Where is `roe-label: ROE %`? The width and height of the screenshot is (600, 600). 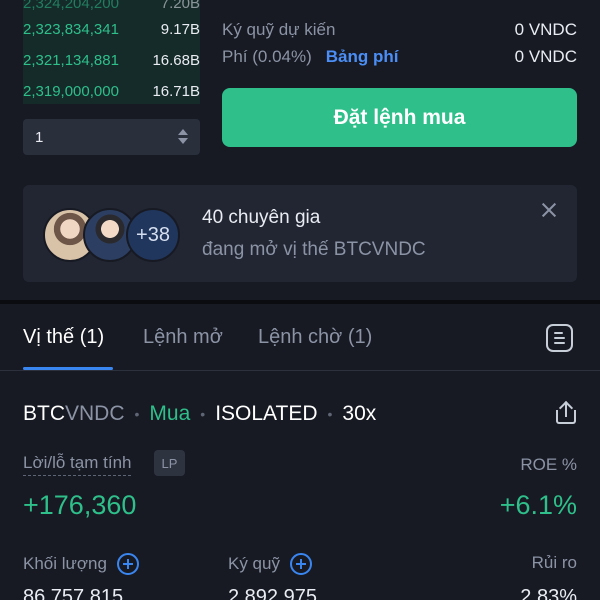
roe-label: ROE % is located at coordinates (548, 464).